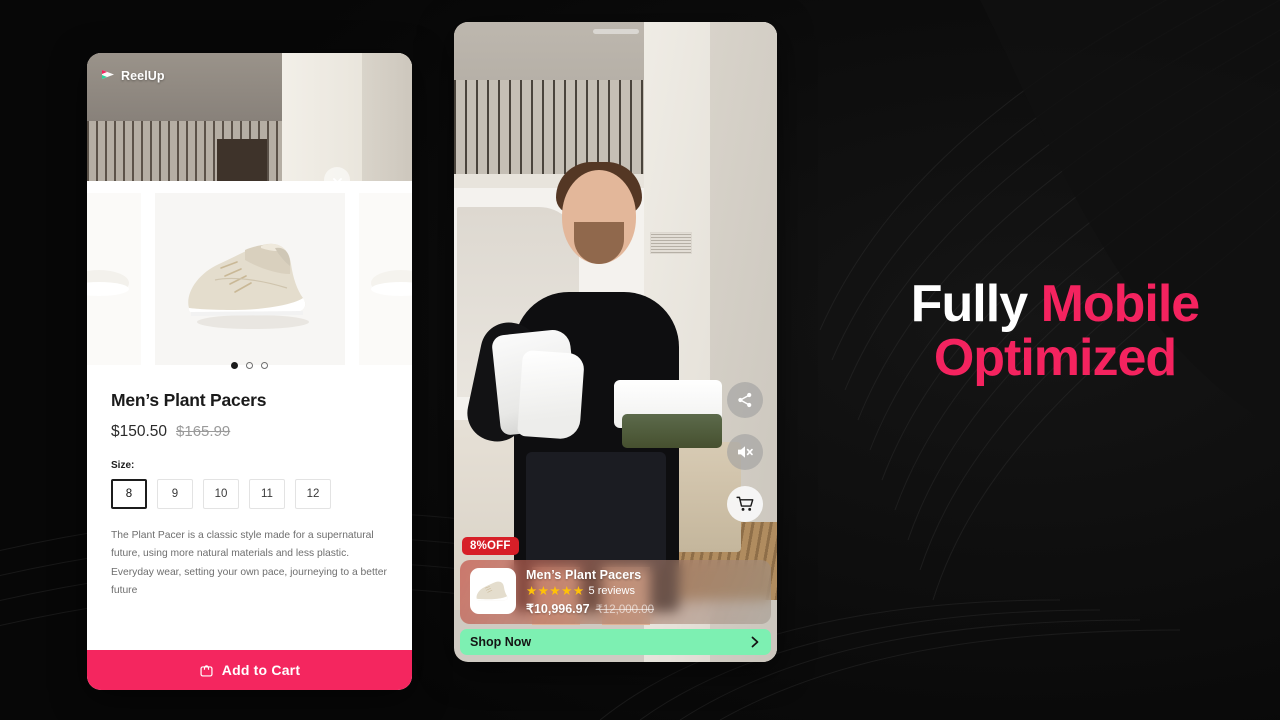 This screenshot has width=1280, height=720. I want to click on review-count: 5 reviews, so click(611, 590).